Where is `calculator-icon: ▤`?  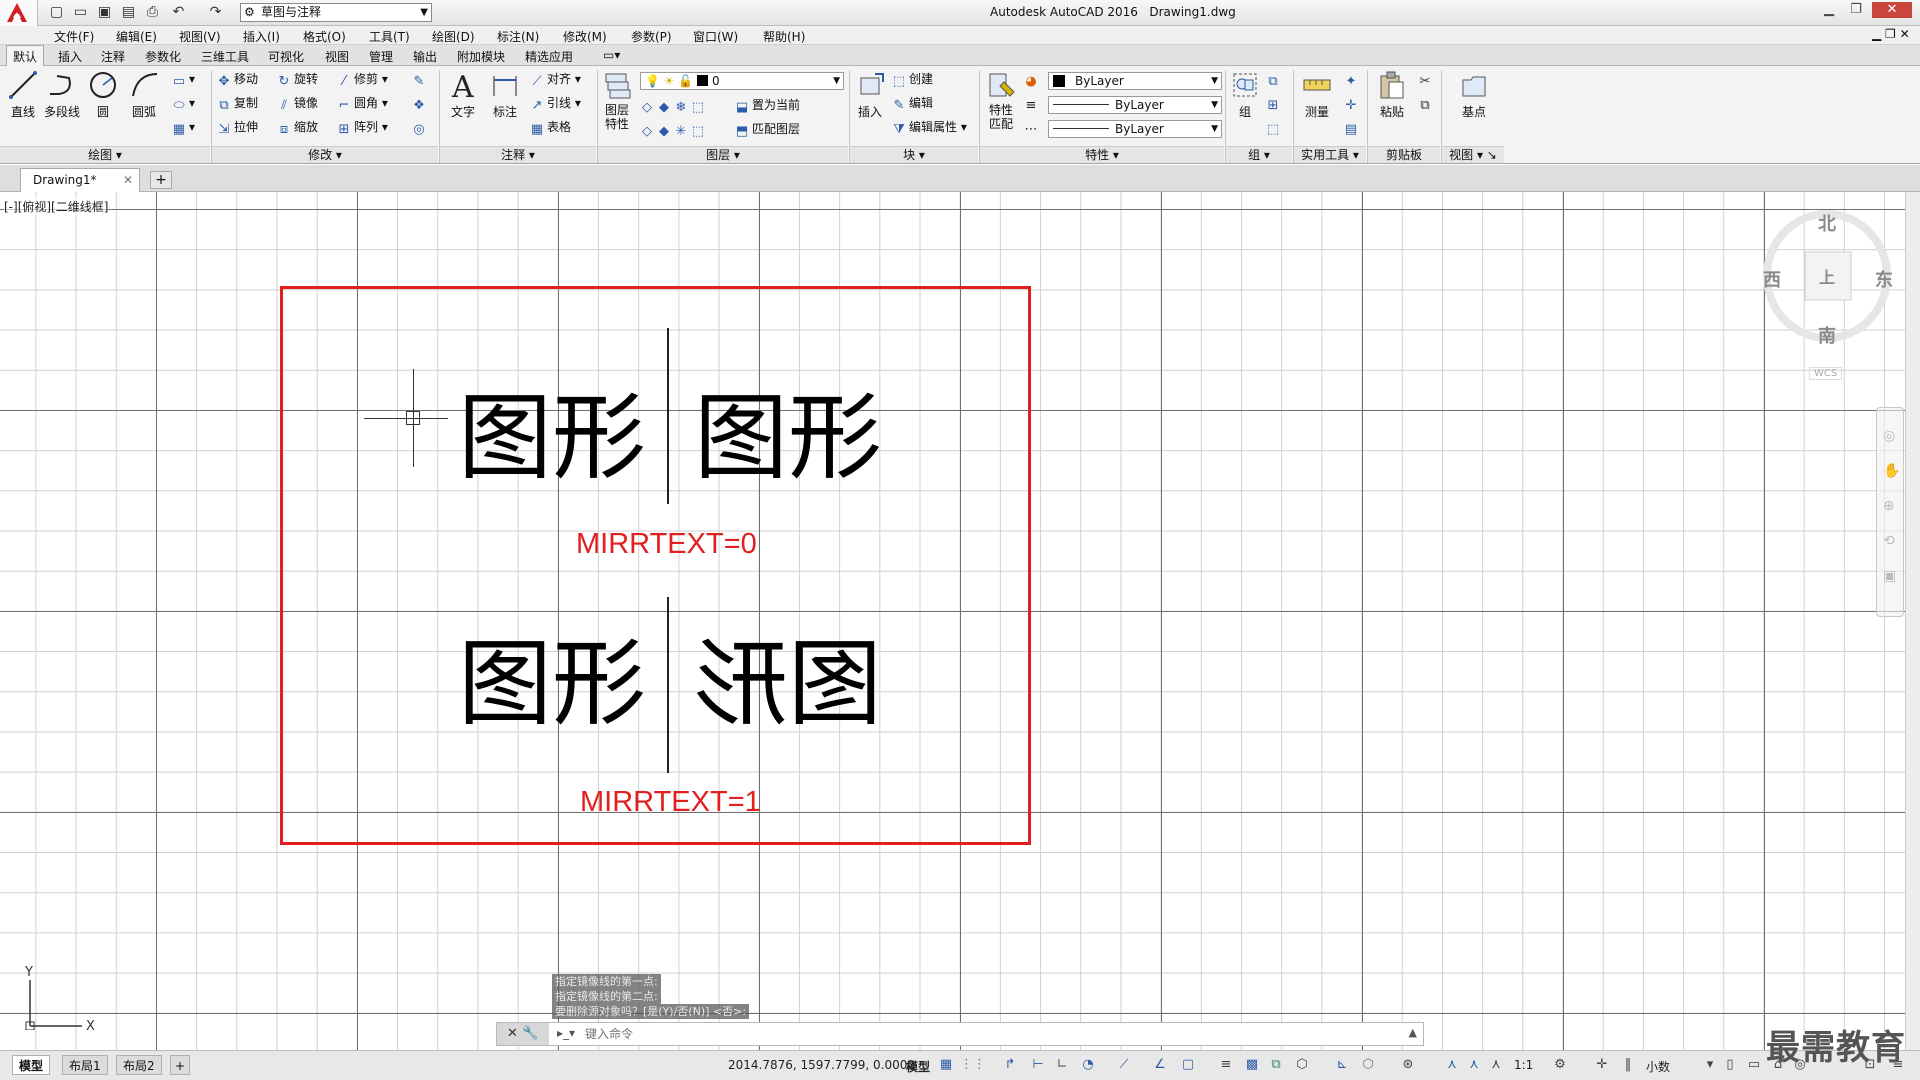
calculator-icon: ▤ is located at coordinates (1352, 127).